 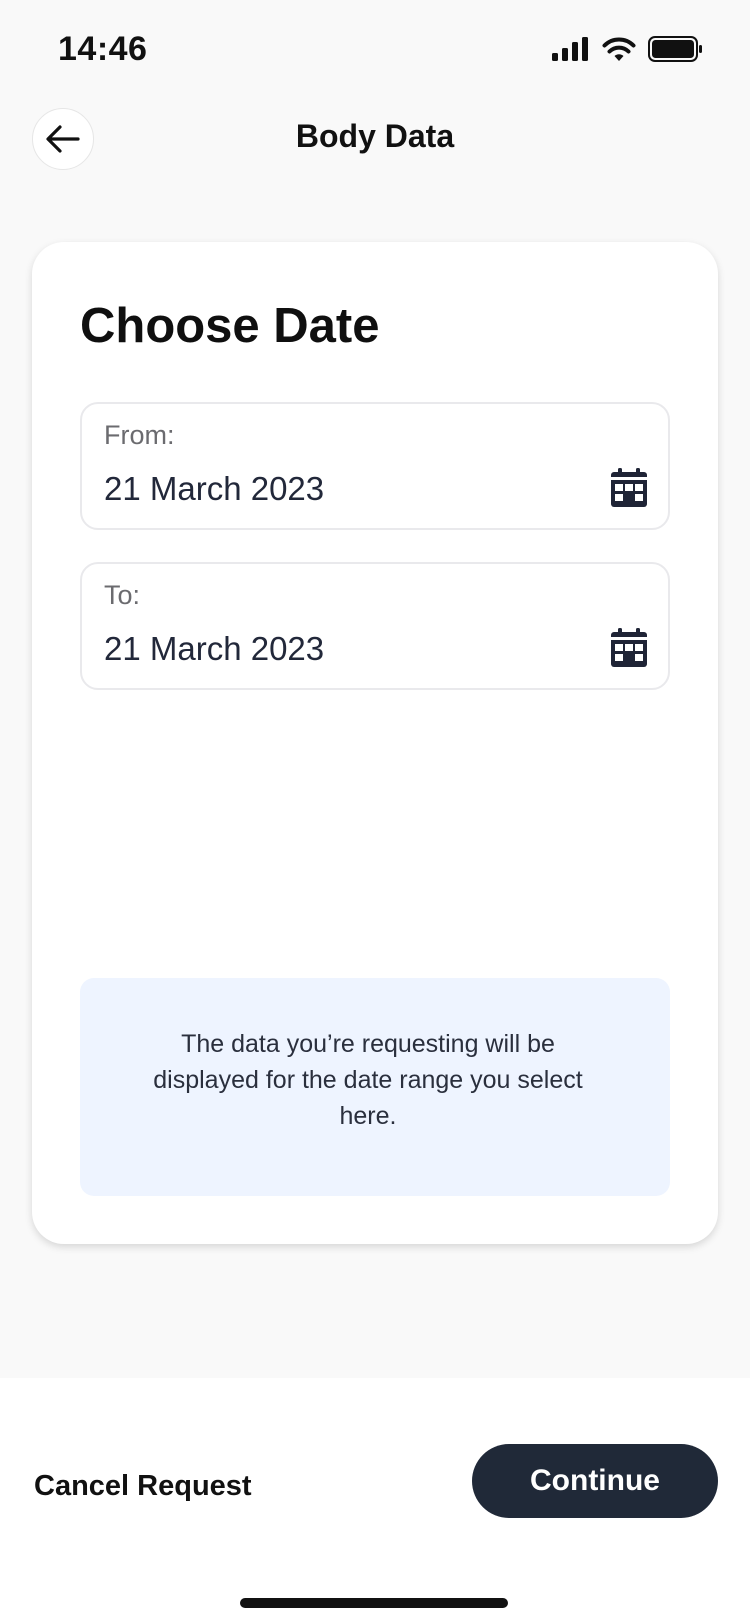 I want to click on status-icons, so click(x=628, y=49).